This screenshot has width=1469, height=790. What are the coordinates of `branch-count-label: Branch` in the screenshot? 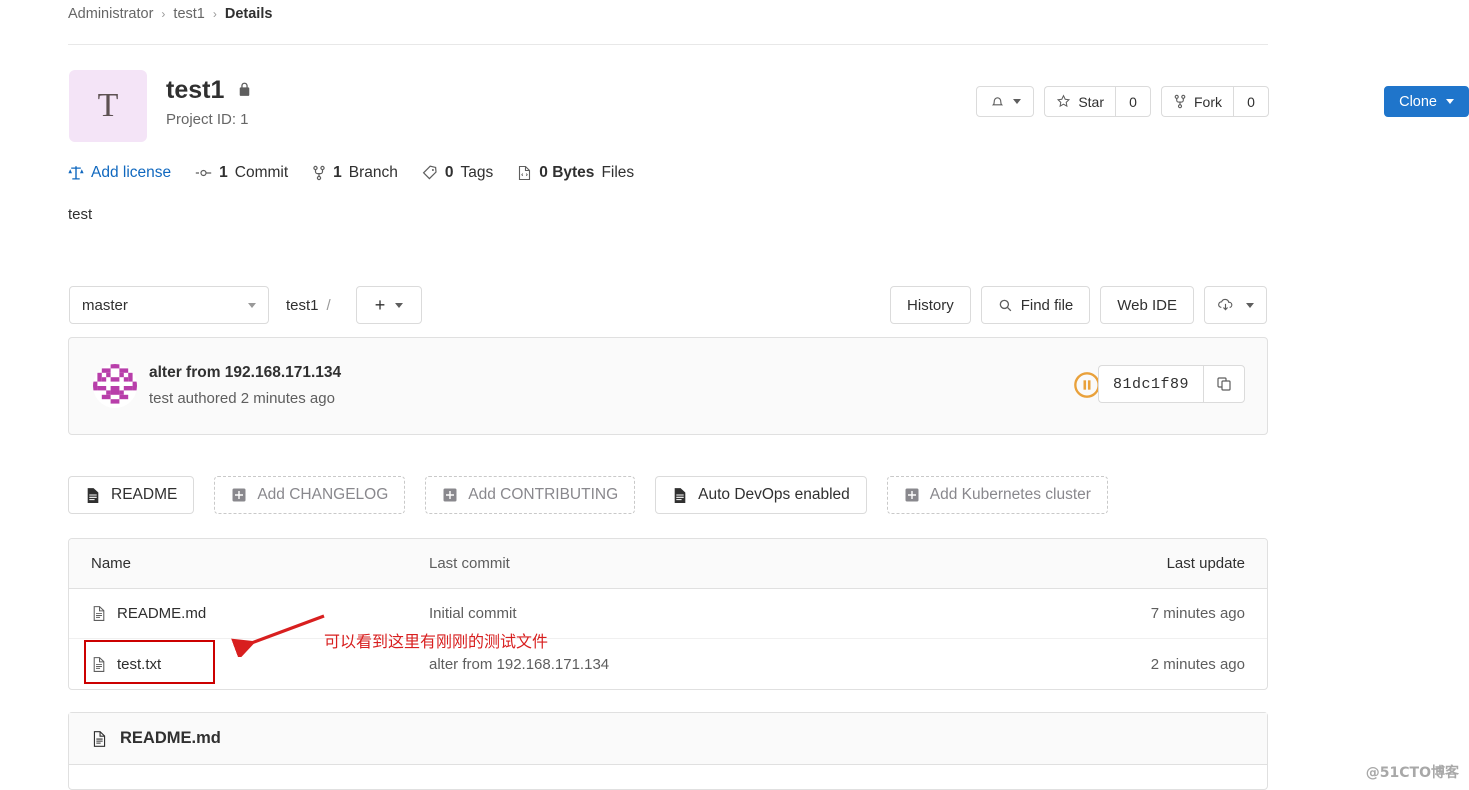 It's located at (373, 172).